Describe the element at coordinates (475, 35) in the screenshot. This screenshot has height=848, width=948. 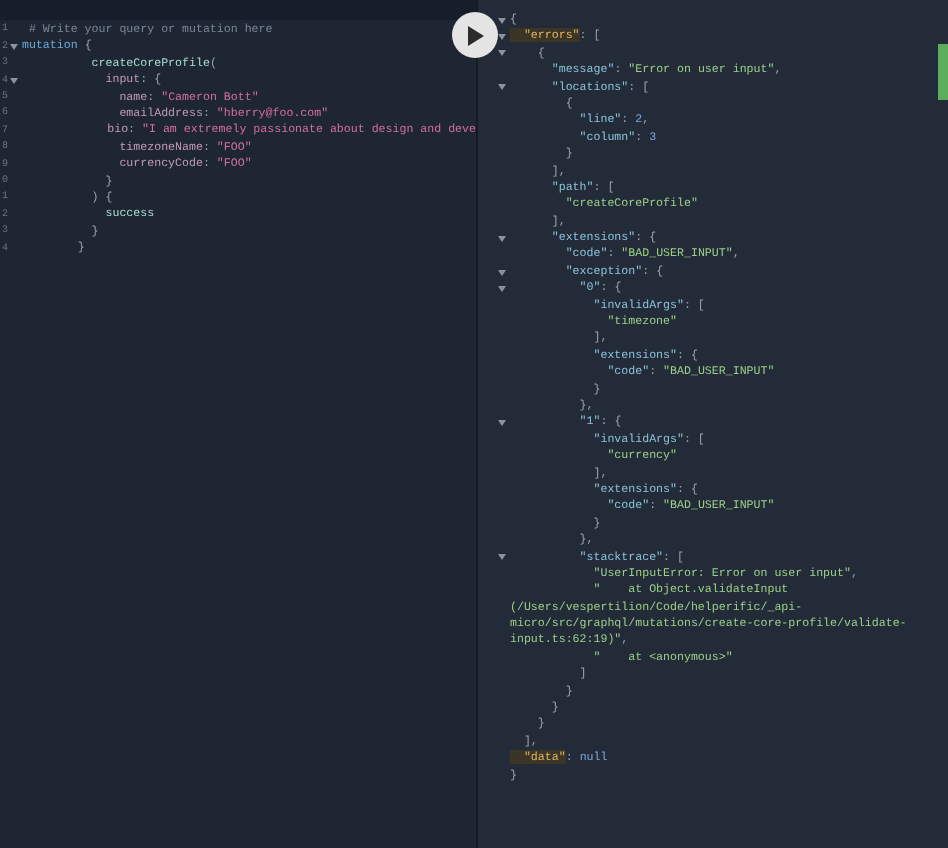
I see `play-icon` at that location.